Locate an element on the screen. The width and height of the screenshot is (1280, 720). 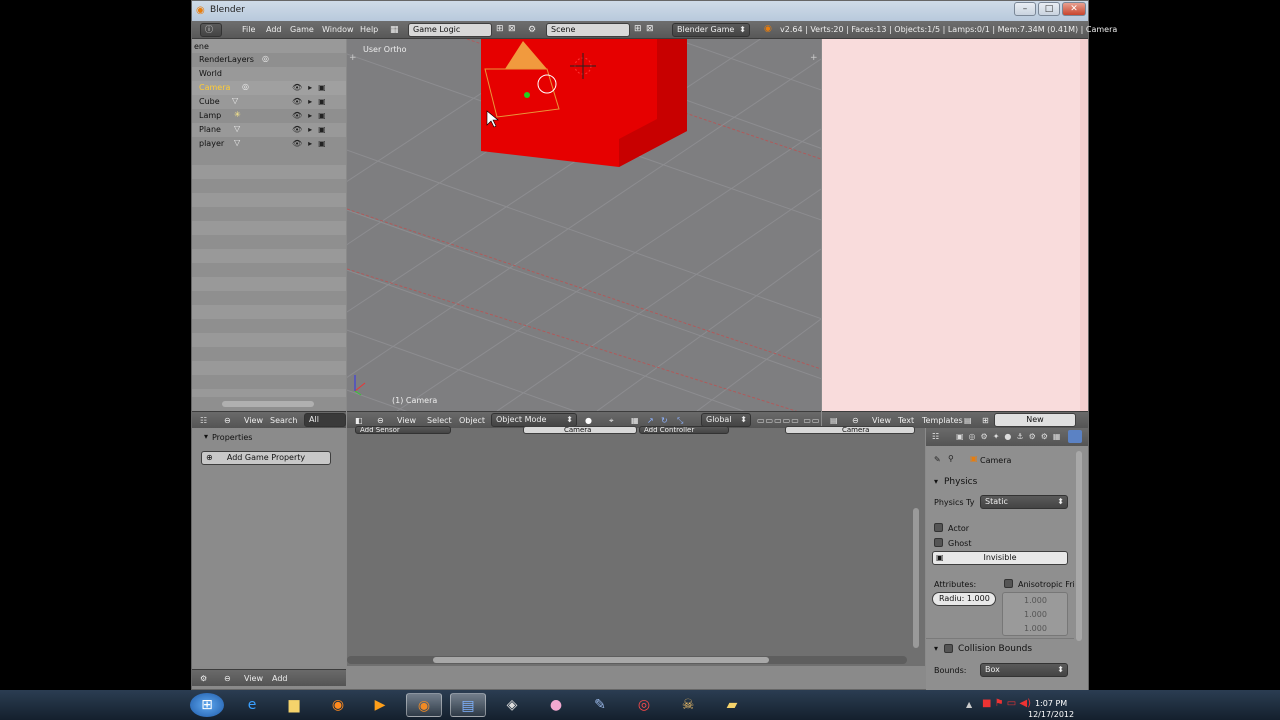
outliner-item-lamp: Lamp ✳ 👁▸▣ is located at coordinates (269, 116).